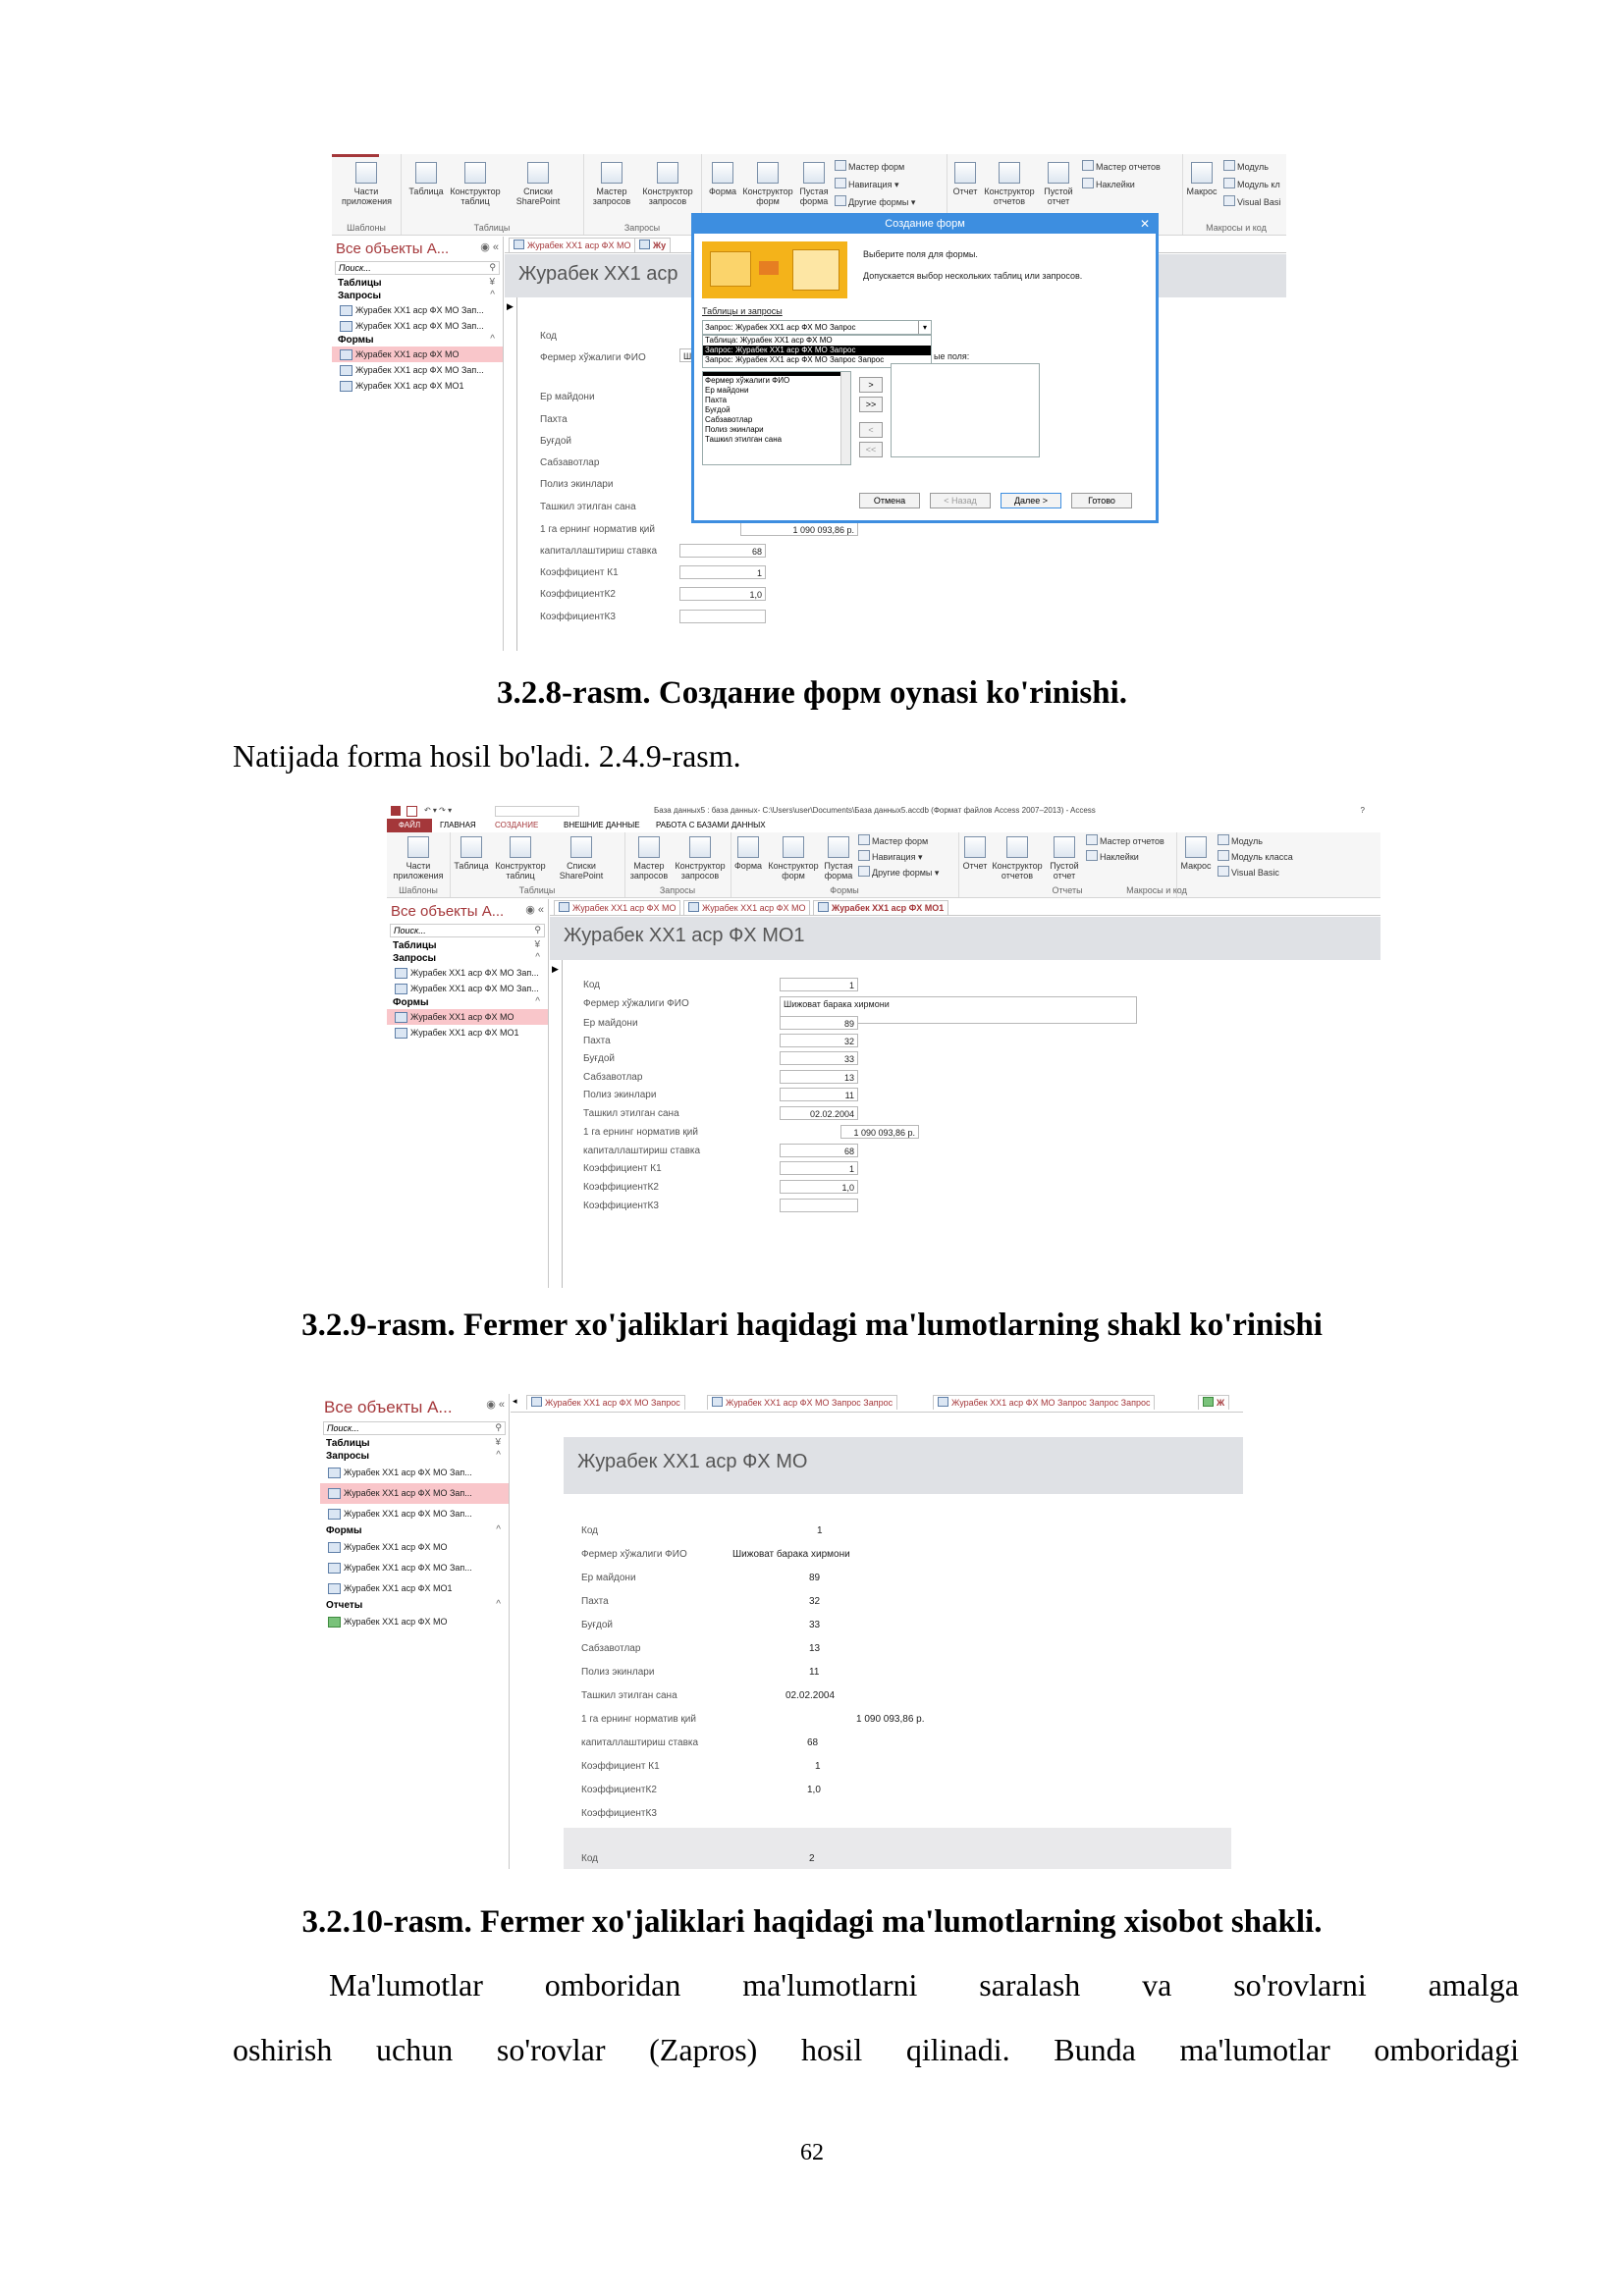  Describe the element at coordinates (653, 245) in the screenshot. I see `tab-form-active: Жу` at that location.